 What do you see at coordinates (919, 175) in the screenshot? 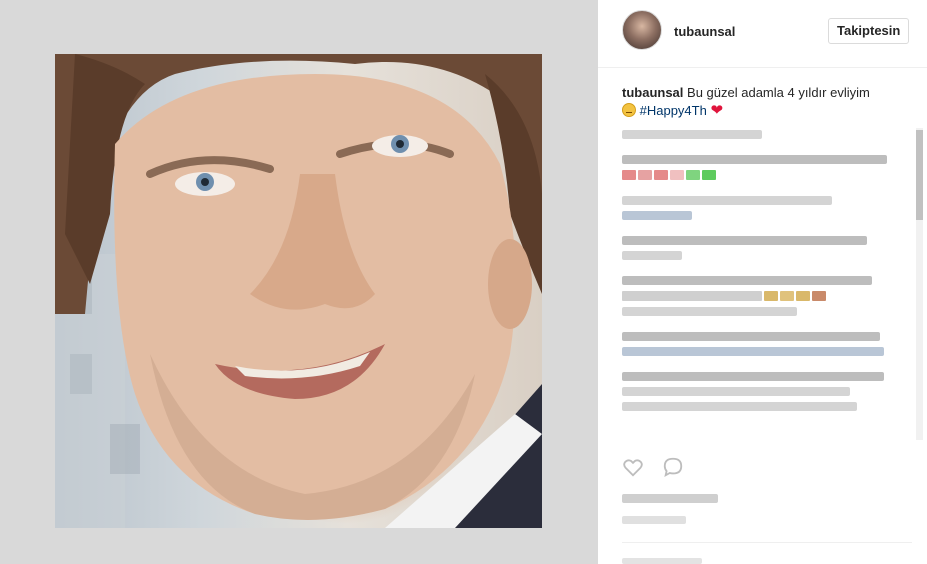
I see `scrollbar-thumb` at bounding box center [919, 175].